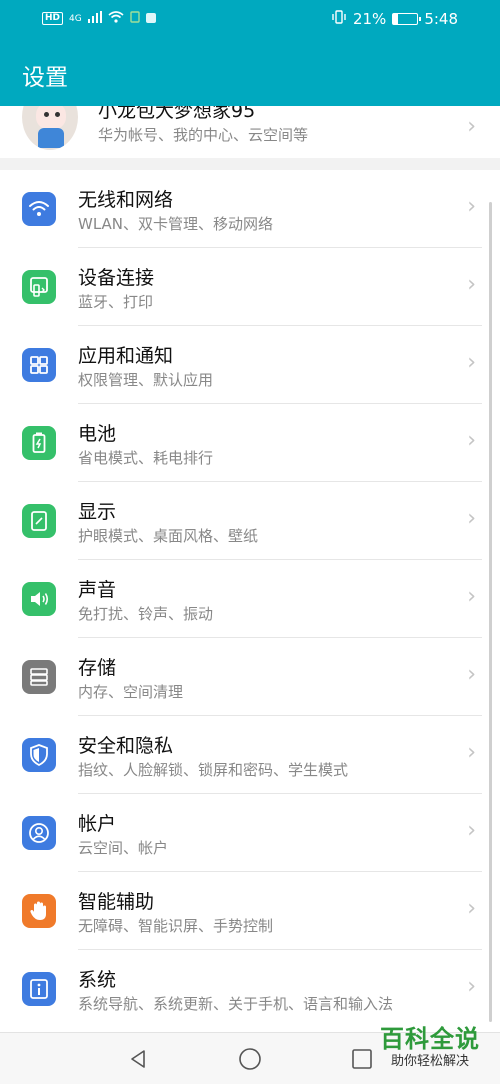 The image size is (500, 1084). I want to click on account-subtitle: 华为帐号、我的中心、云空间等, so click(203, 135).